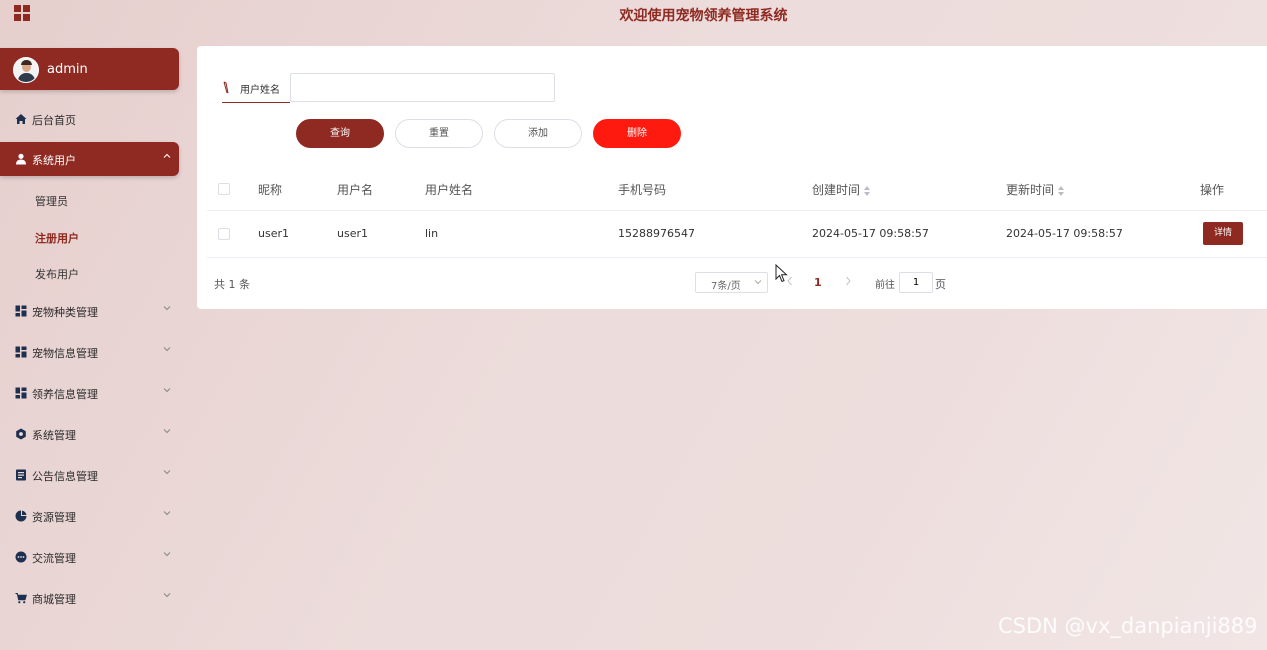 Image resolution: width=1267 pixels, height=650 pixels. I want to click on page-size-select: 7条/页, so click(731, 282).